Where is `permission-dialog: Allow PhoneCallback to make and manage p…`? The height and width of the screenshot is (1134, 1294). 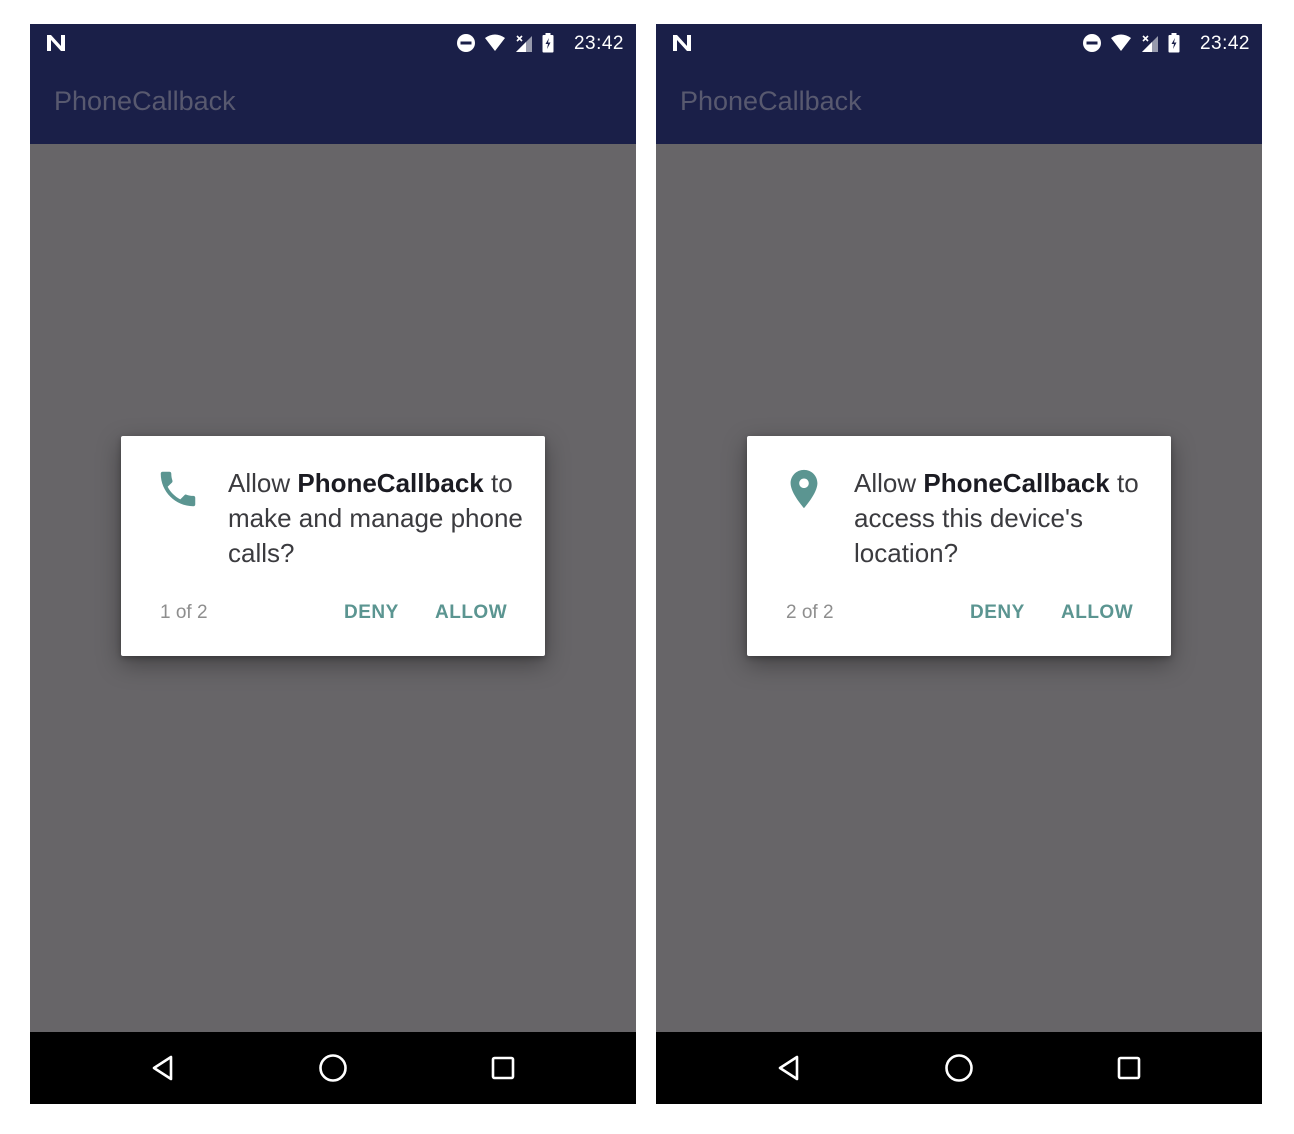
permission-dialog: Allow PhoneCallback to make and manage p… is located at coordinates (333, 546).